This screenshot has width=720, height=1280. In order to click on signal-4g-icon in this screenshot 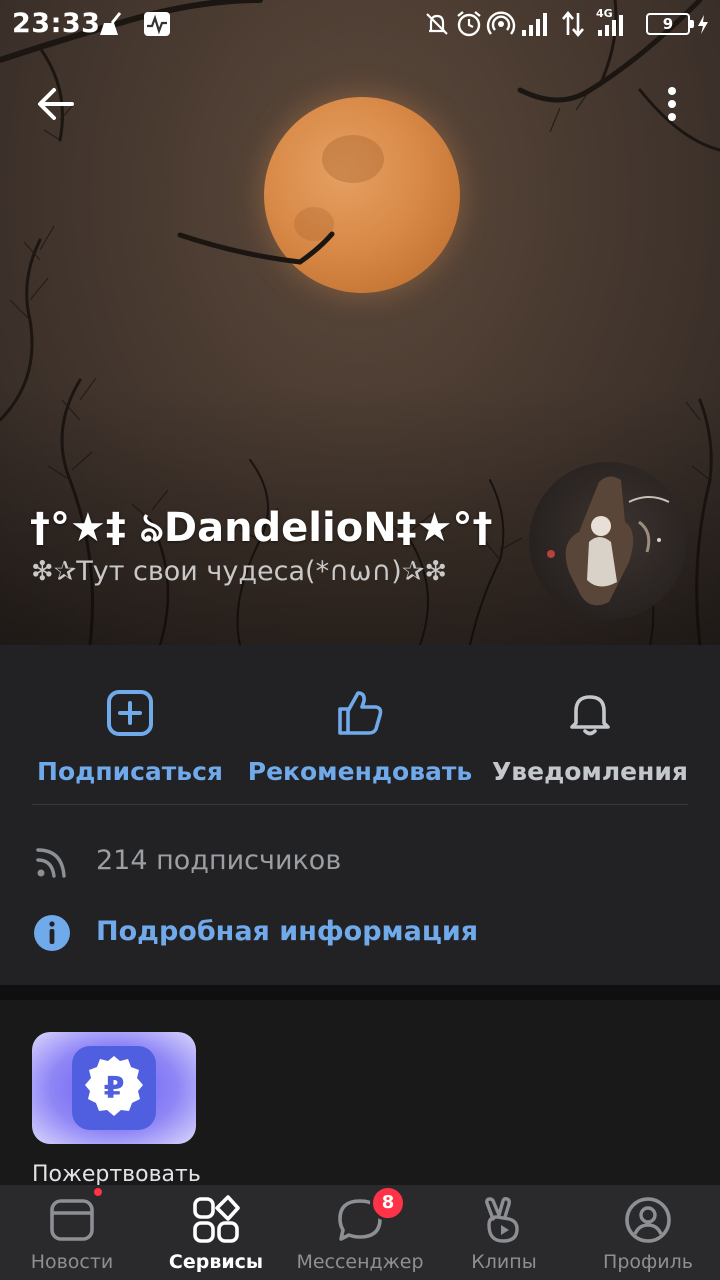, I will do `click(610, 25)`.